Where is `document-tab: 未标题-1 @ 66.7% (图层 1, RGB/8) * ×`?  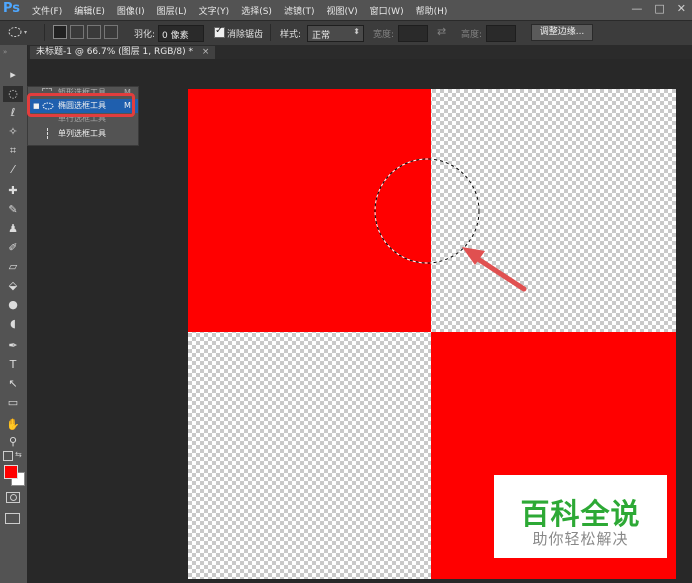
document-tab: 未标题-1 @ 66.7% (图层 1, RGB/8) * × is located at coordinates (123, 52).